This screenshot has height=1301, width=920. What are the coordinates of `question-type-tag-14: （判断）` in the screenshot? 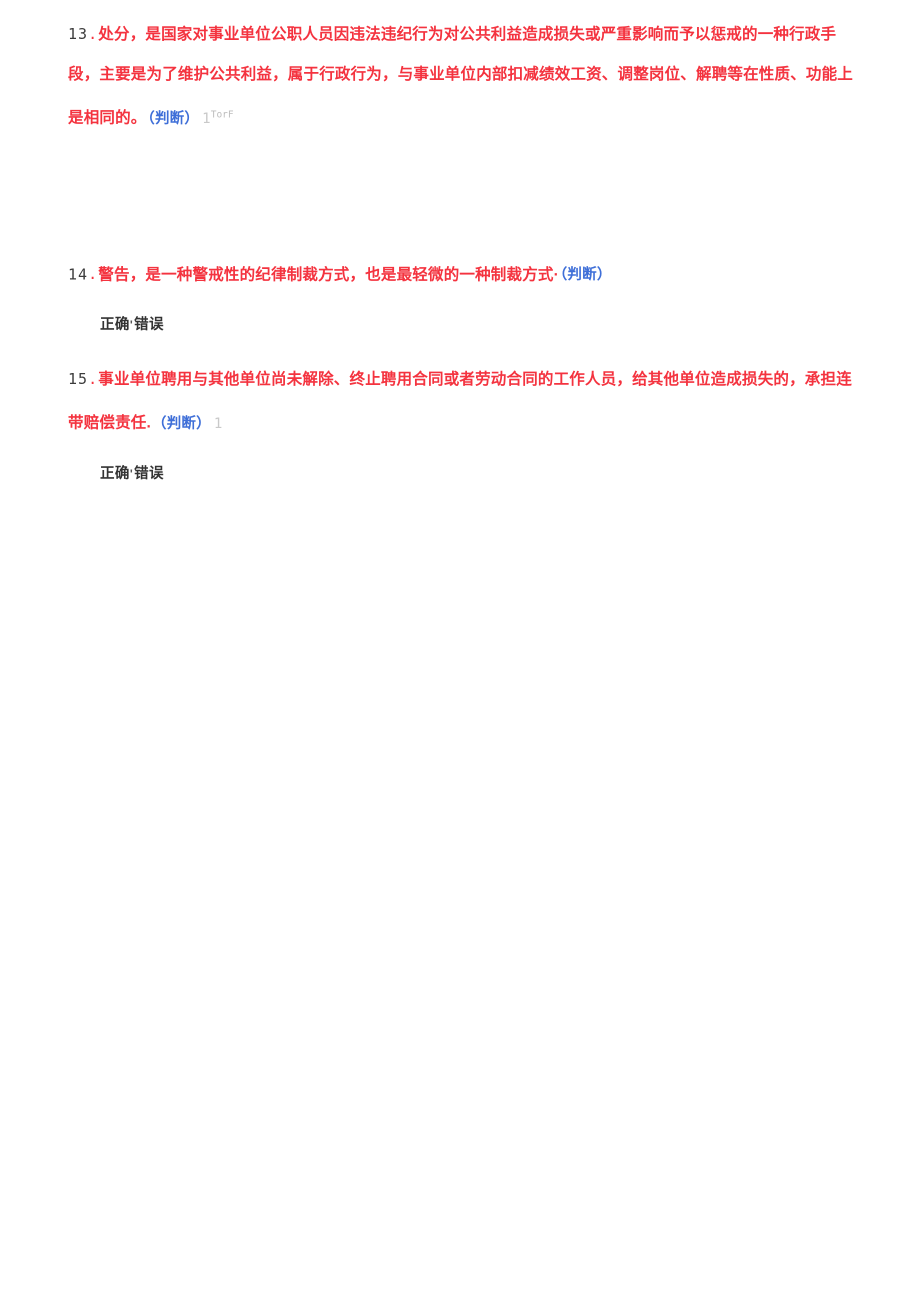 It's located at (585, 275).